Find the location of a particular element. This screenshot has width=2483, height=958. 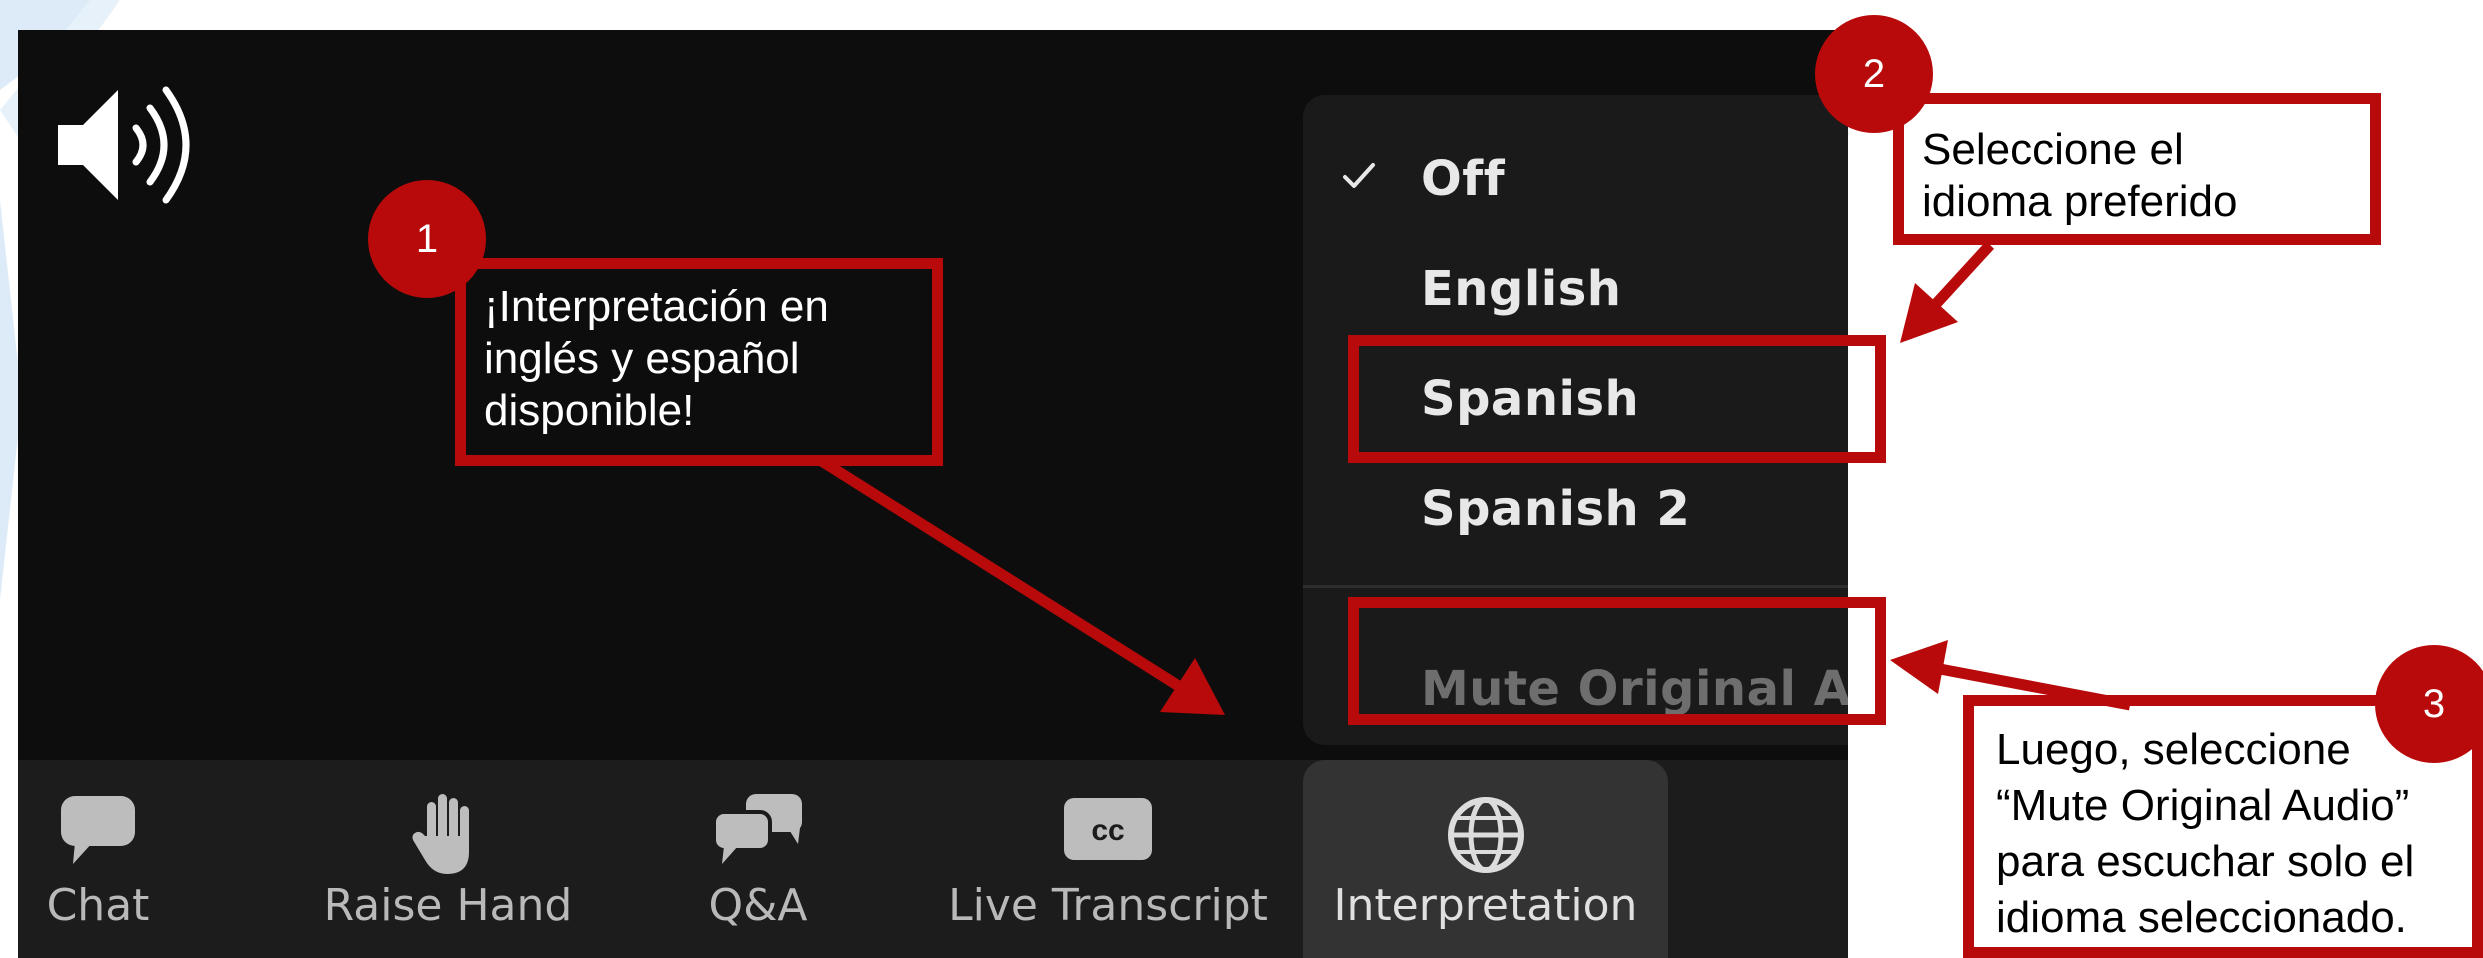

interpretation-button: Interpretation is located at coordinates (1485, 859).